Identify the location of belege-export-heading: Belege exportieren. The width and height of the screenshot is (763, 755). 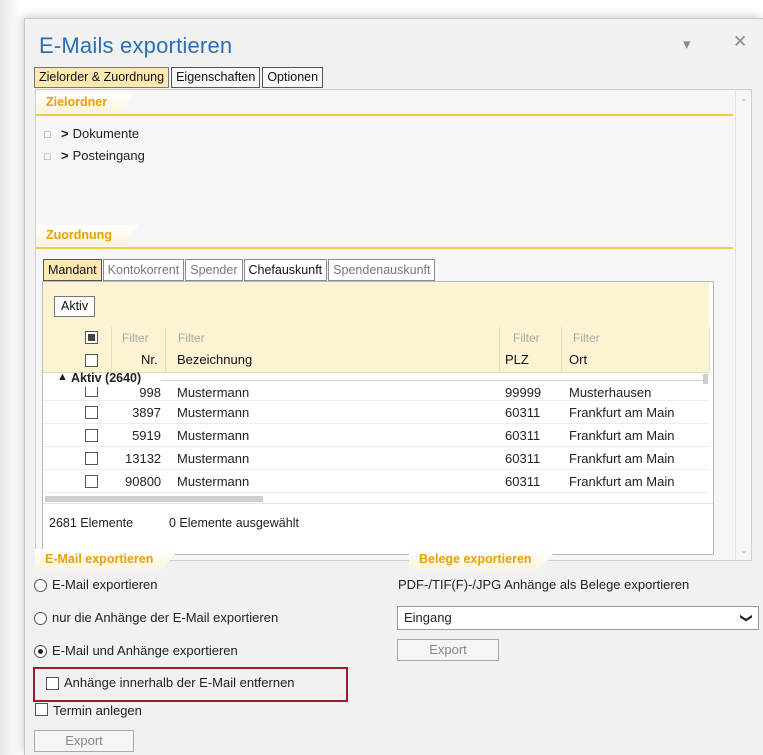
(483, 560).